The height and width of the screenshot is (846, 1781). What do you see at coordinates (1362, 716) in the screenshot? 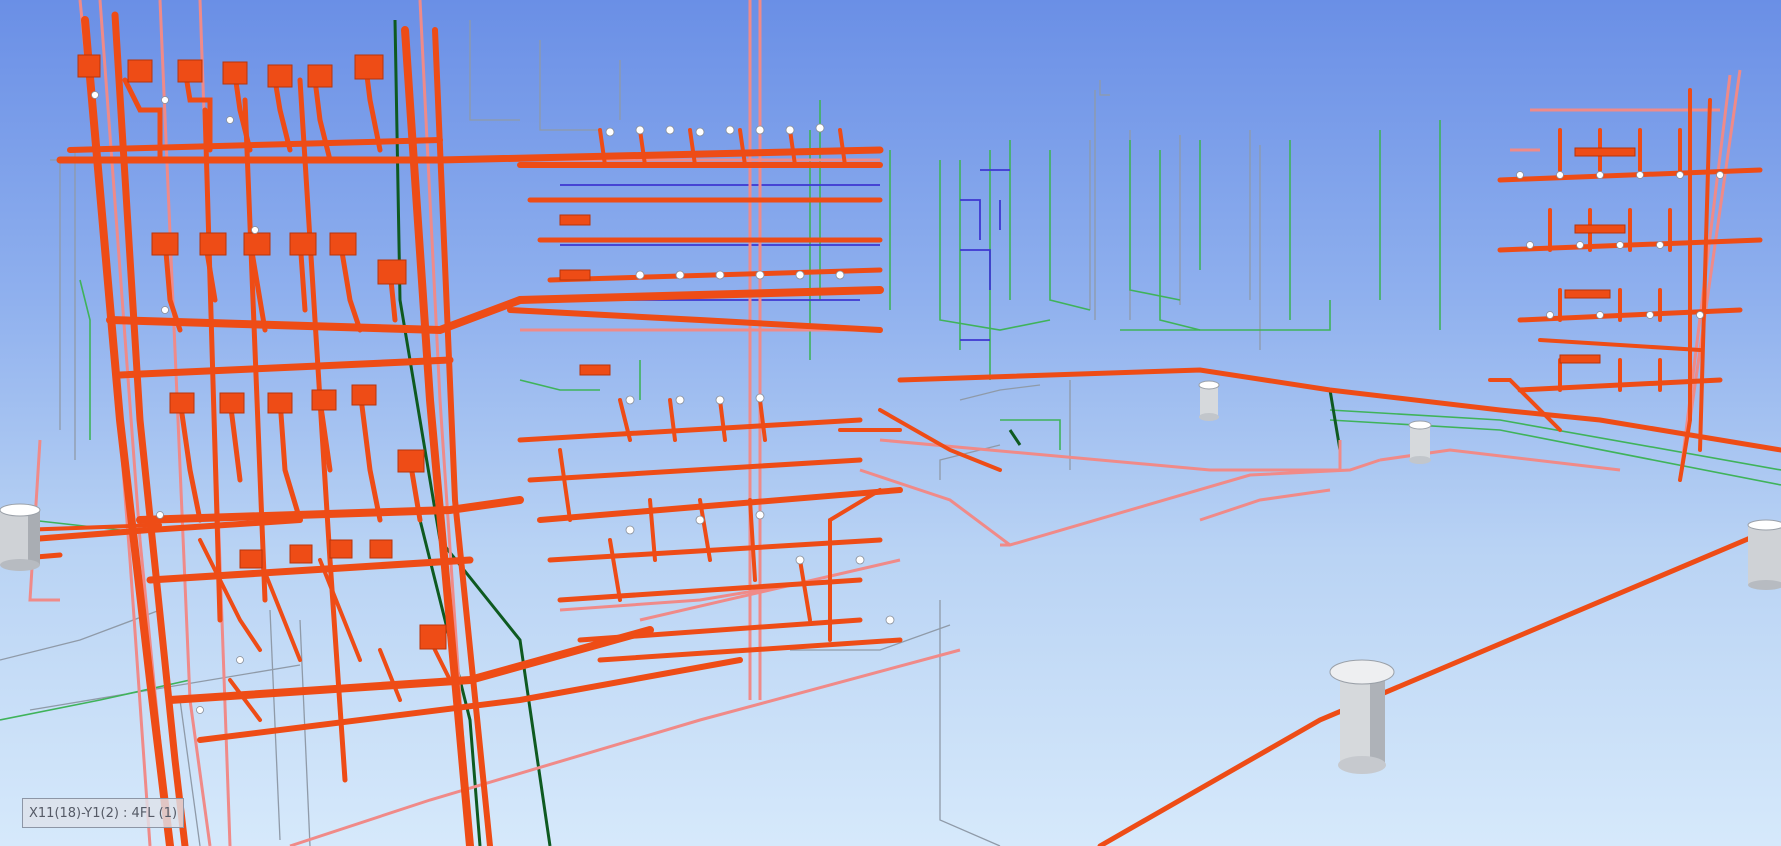
I see `column-front` at bounding box center [1362, 716].